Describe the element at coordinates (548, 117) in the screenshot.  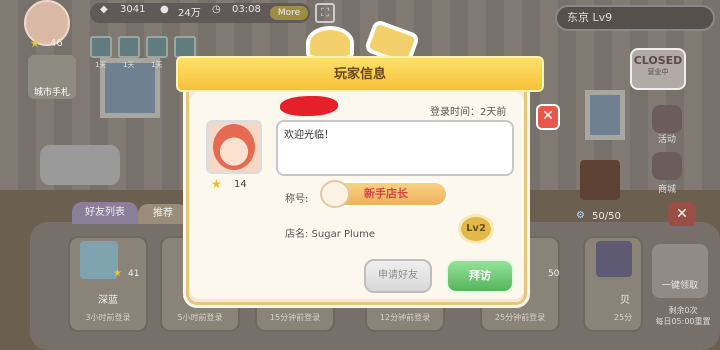
I see `close-dialog-button: ✕` at that location.